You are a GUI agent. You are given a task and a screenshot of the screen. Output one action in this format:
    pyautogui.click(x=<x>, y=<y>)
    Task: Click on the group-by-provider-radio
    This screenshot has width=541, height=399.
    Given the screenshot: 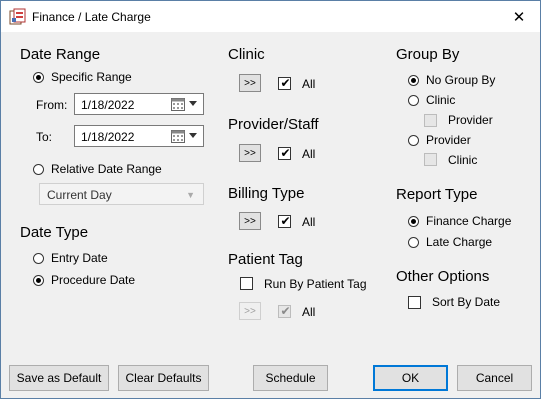 What is the action you would take?
    pyautogui.click(x=413, y=140)
    